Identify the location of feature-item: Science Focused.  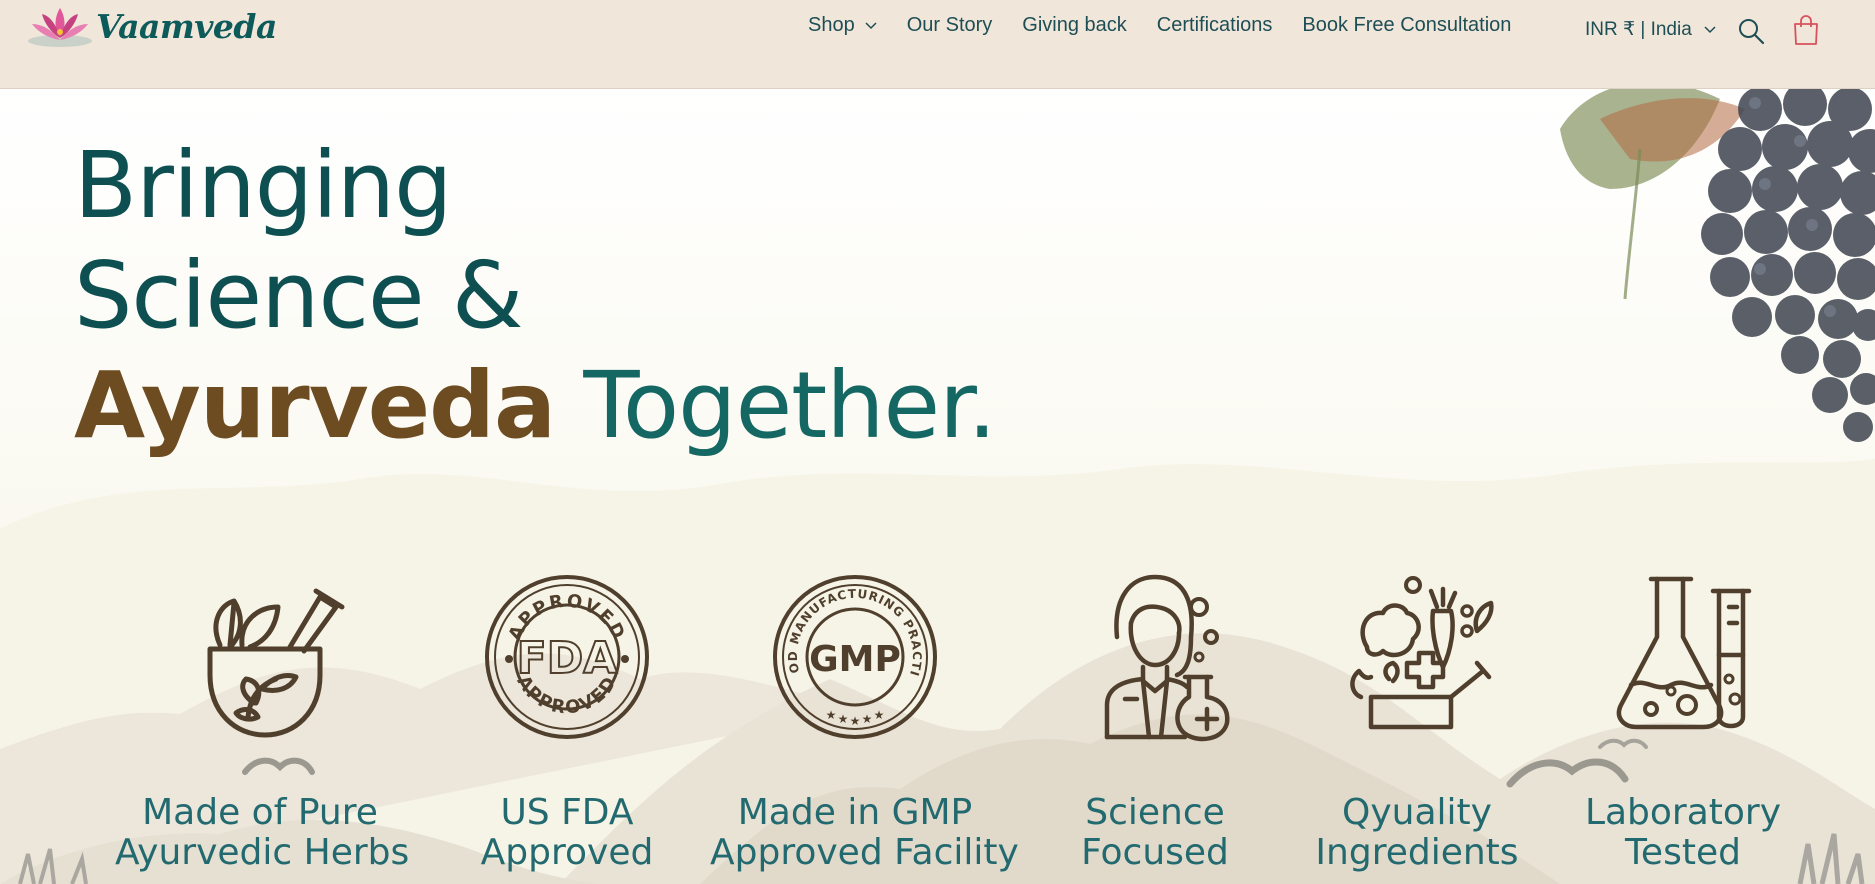
(1155, 720).